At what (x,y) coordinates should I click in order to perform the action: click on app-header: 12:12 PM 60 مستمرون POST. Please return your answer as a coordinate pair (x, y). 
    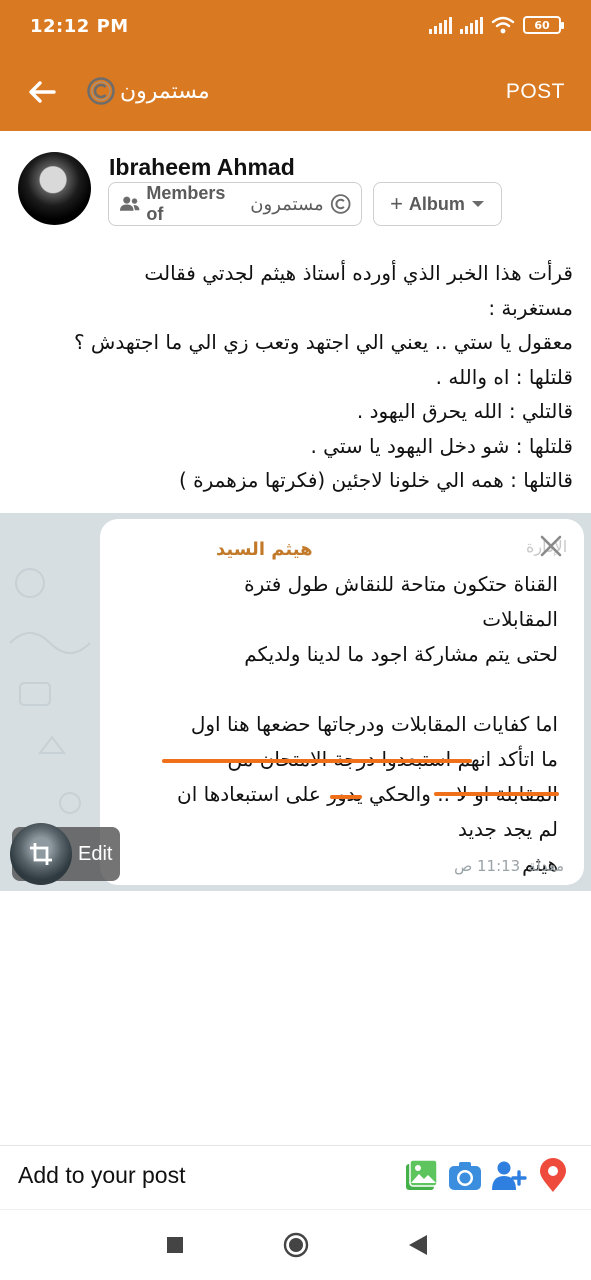
    Looking at the image, I should click on (295, 65).